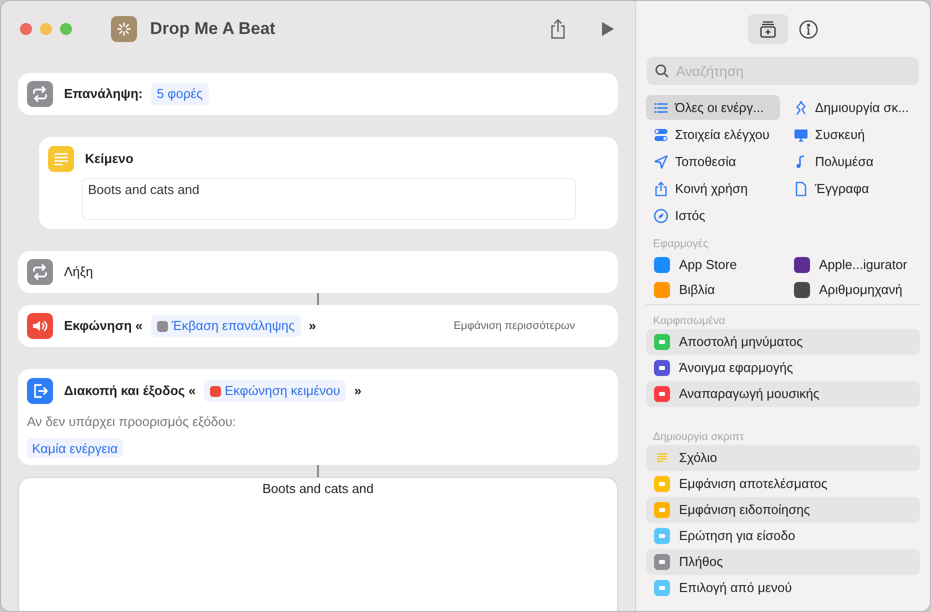  Describe the element at coordinates (318, 489) in the screenshot. I see `result-text: Boots and cats and` at that location.